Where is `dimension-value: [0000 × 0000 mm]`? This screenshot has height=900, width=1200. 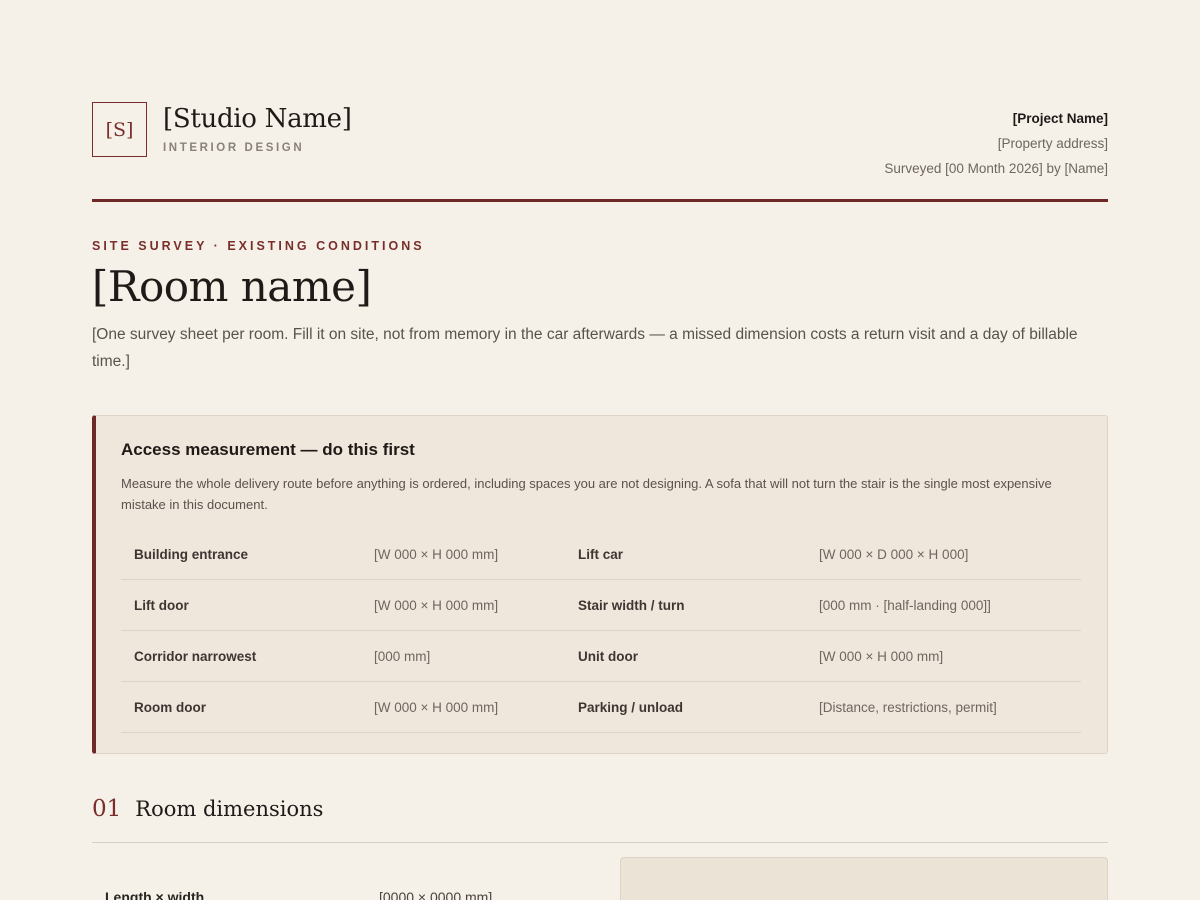 dimension-value: [0000 × 0000 mm] is located at coordinates (435, 894).